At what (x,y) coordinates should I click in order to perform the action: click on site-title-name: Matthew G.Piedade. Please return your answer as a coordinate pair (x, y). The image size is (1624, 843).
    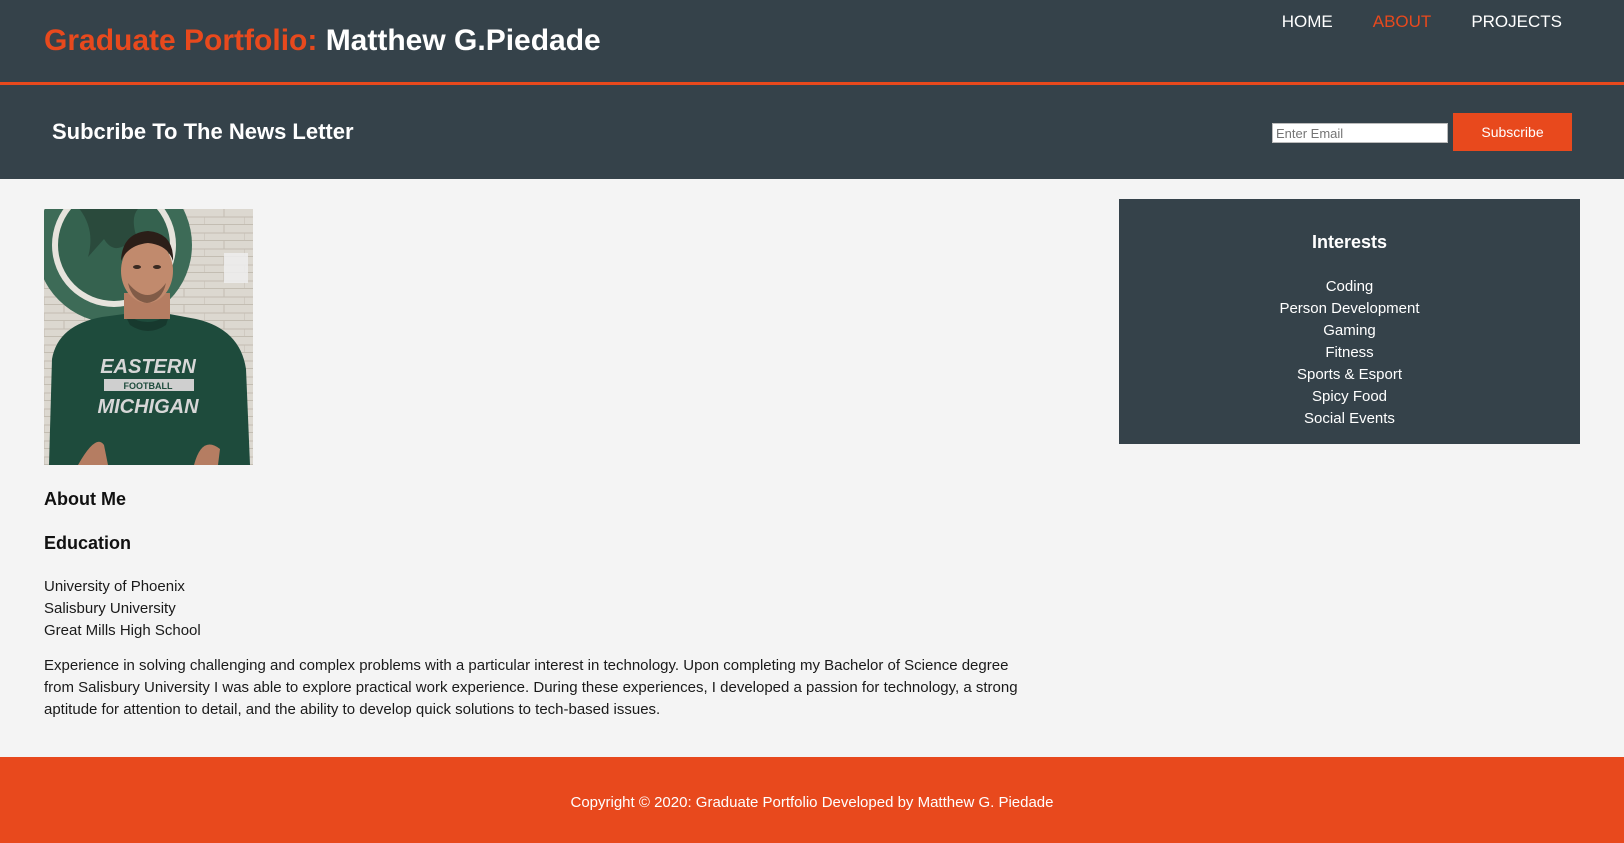
    Looking at the image, I should click on (463, 40).